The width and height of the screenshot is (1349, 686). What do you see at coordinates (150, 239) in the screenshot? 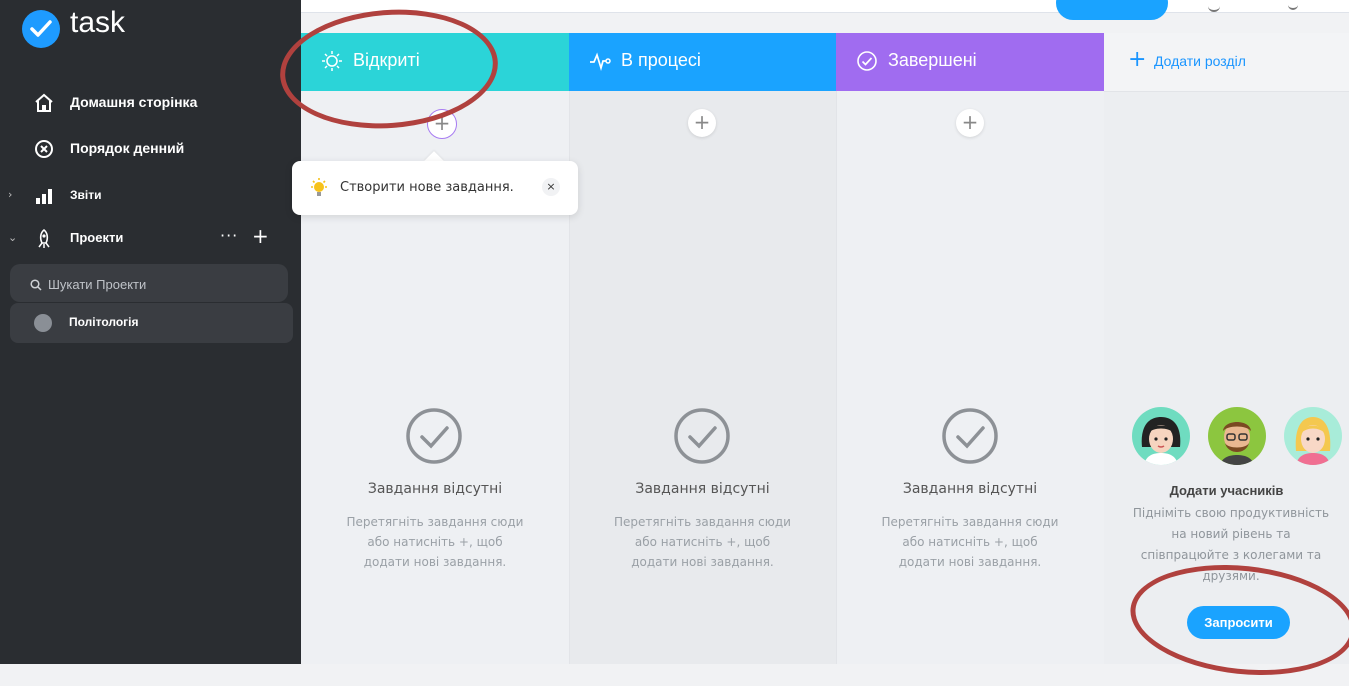
I see `sidebar-item-projects: ⌄ Проекти ··· +` at bounding box center [150, 239].